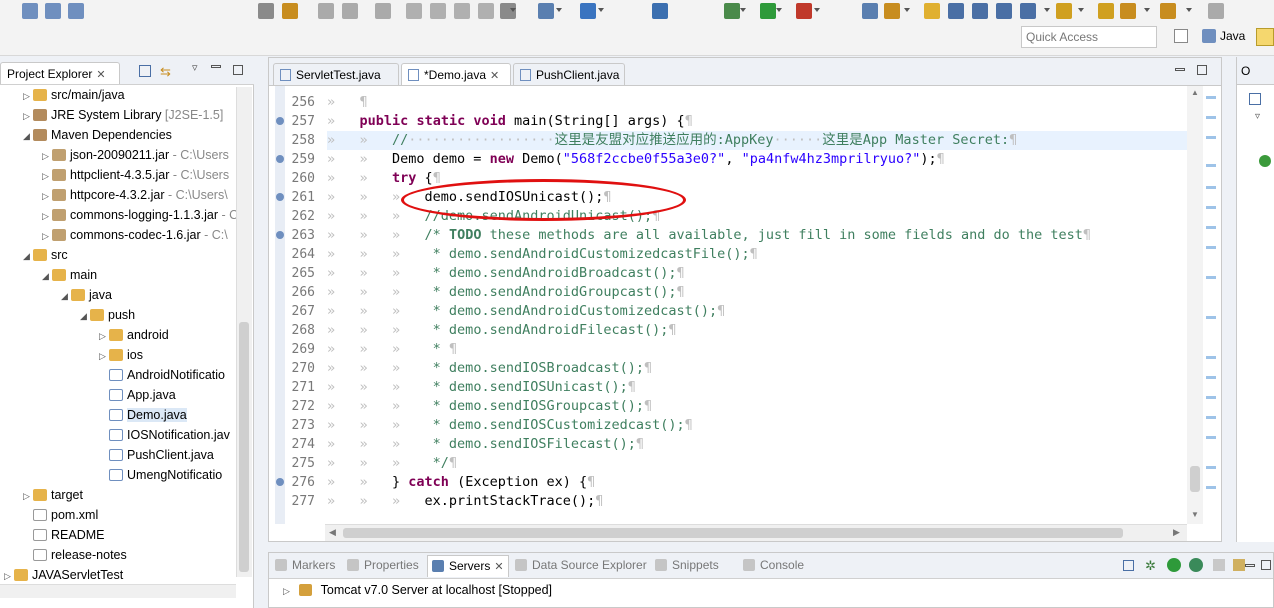 This screenshot has height=608, width=1274. What do you see at coordinates (74, 95) in the screenshot?
I see `tree-item: ▷ src/main/java` at bounding box center [74, 95].